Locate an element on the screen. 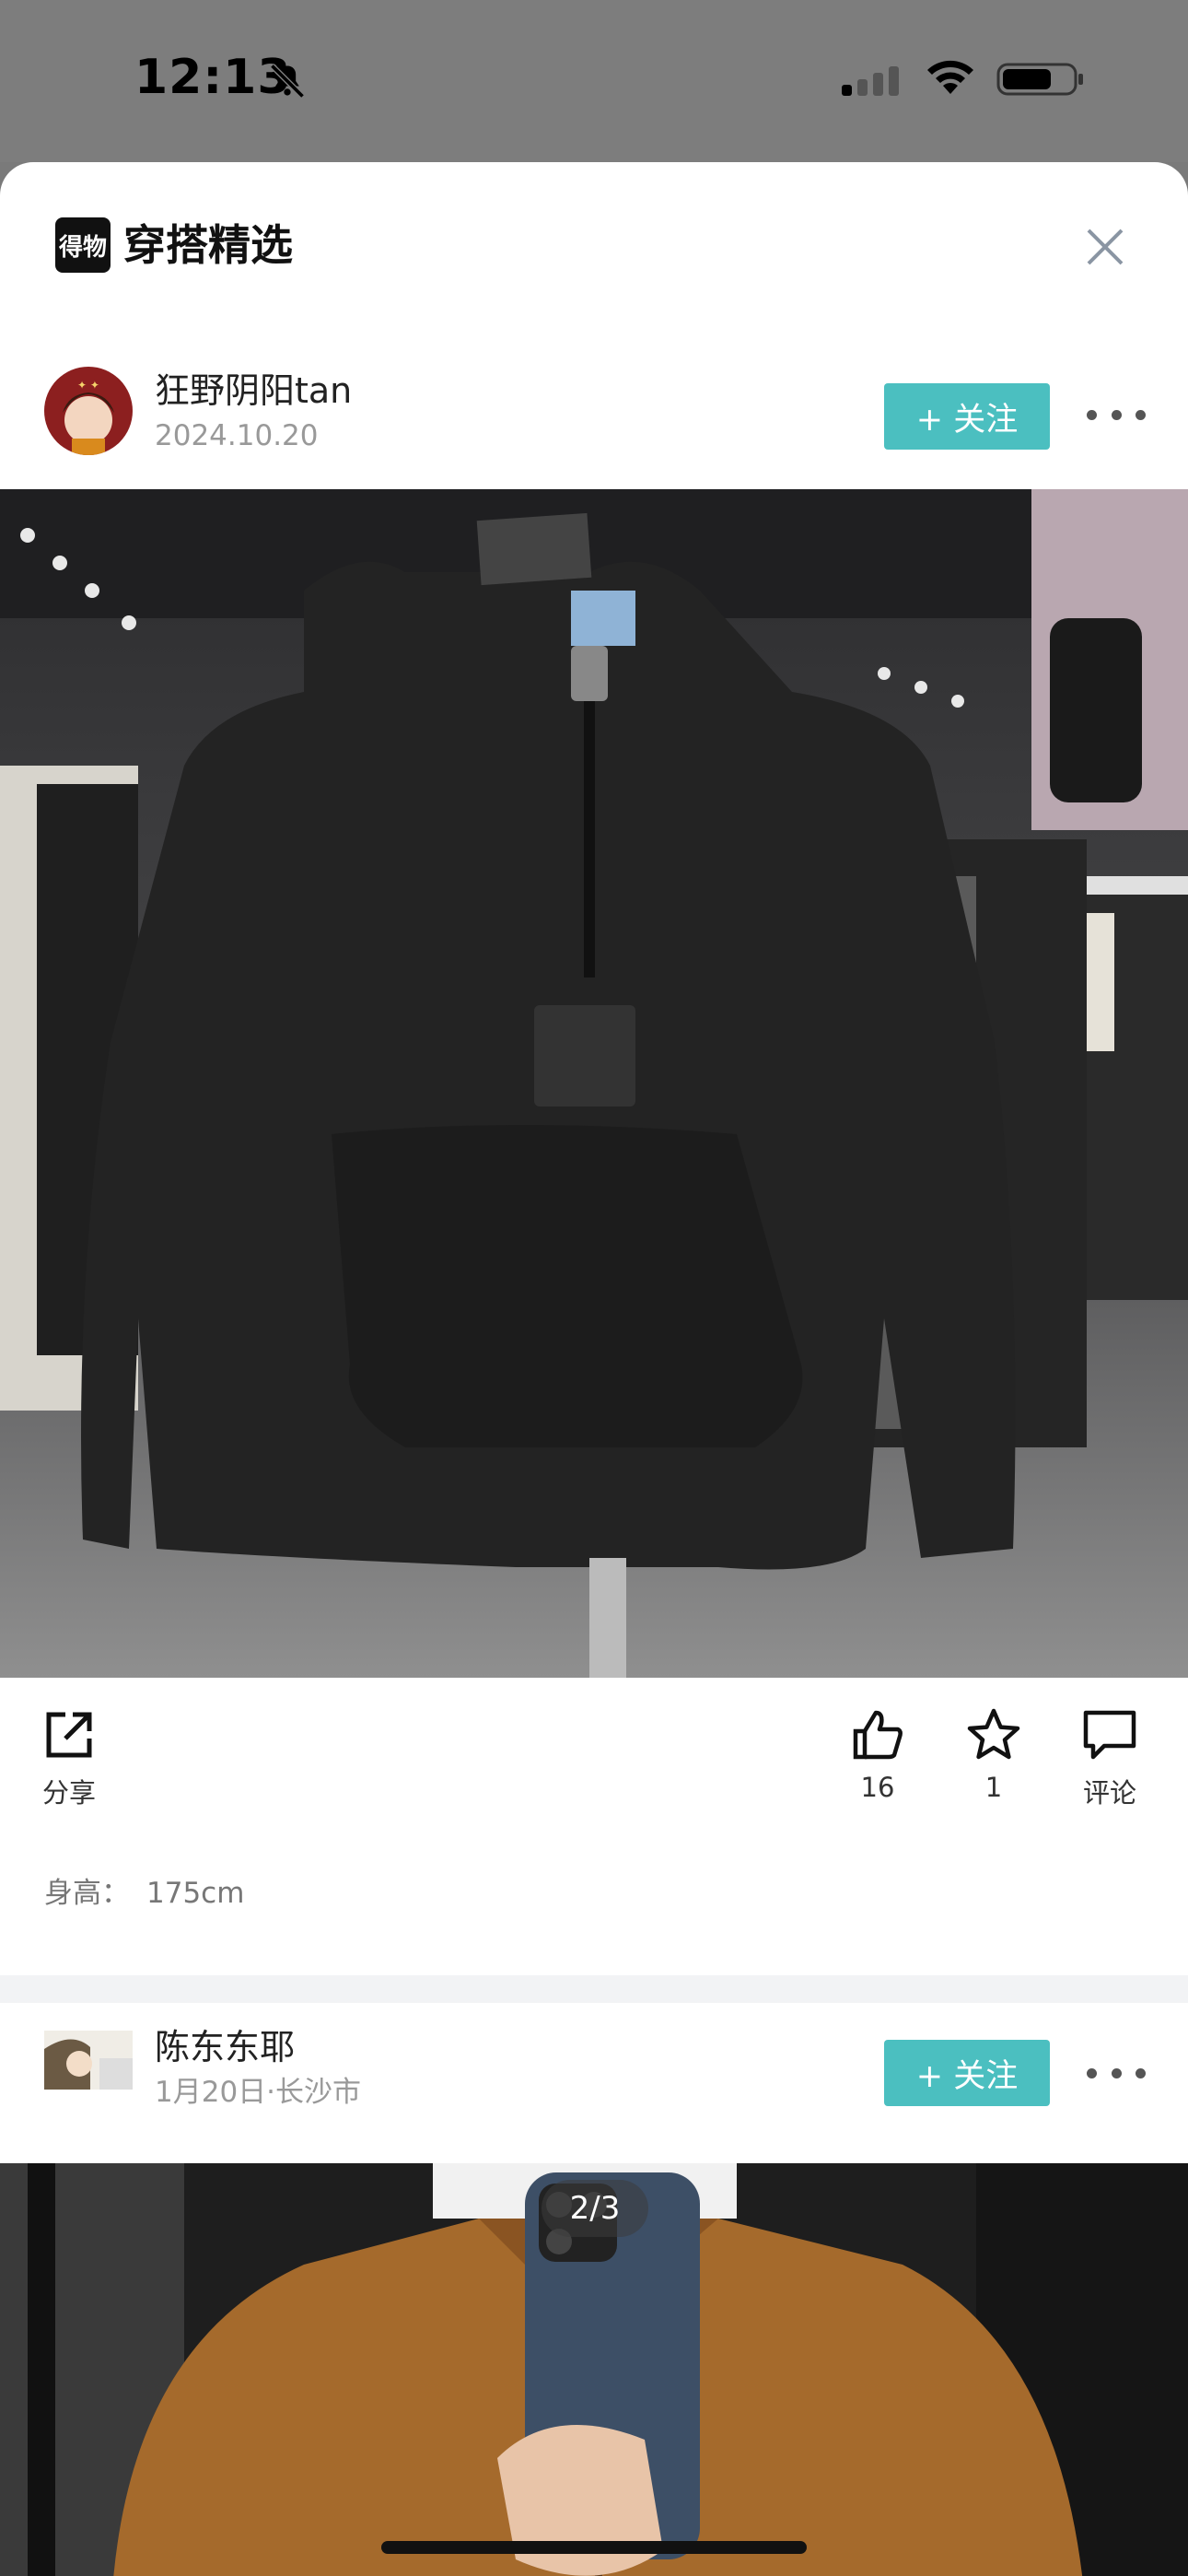 The height and width of the screenshot is (2576, 1188). favorite-count: 1 is located at coordinates (993, 1787).